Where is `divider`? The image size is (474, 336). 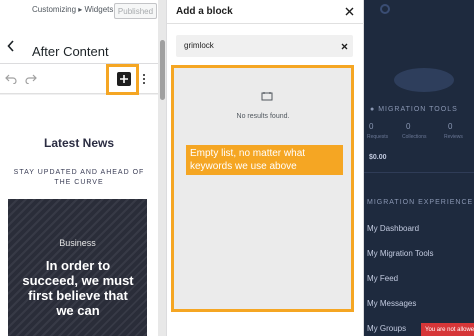 divider is located at coordinates (419, 172).